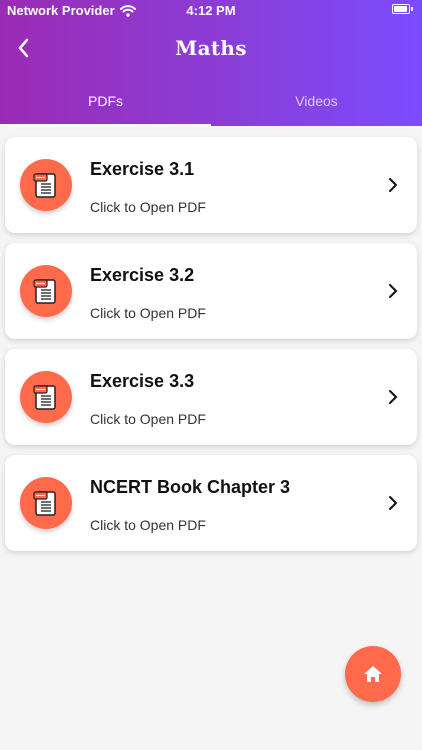 The width and height of the screenshot is (422, 750). I want to click on home-icon, so click(373, 674).